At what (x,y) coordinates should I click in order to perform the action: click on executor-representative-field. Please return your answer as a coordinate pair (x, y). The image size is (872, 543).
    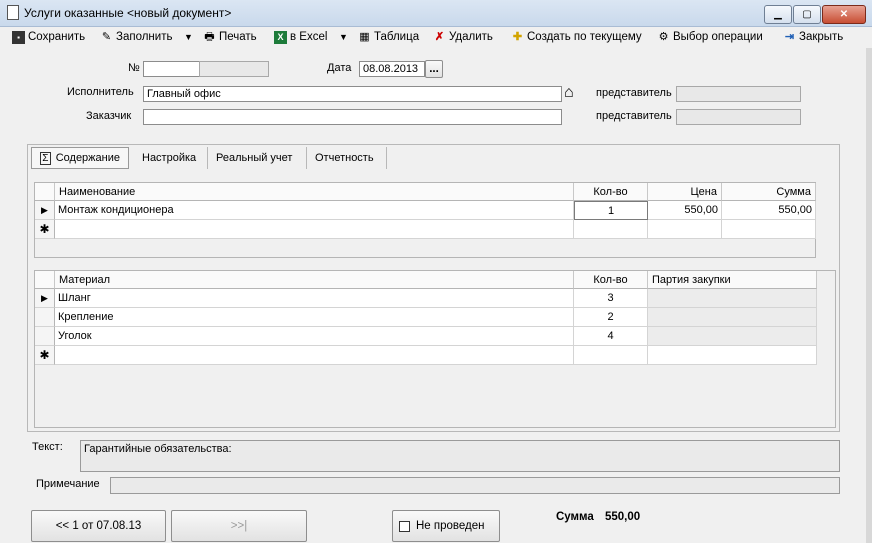
    Looking at the image, I should click on (738, 94).